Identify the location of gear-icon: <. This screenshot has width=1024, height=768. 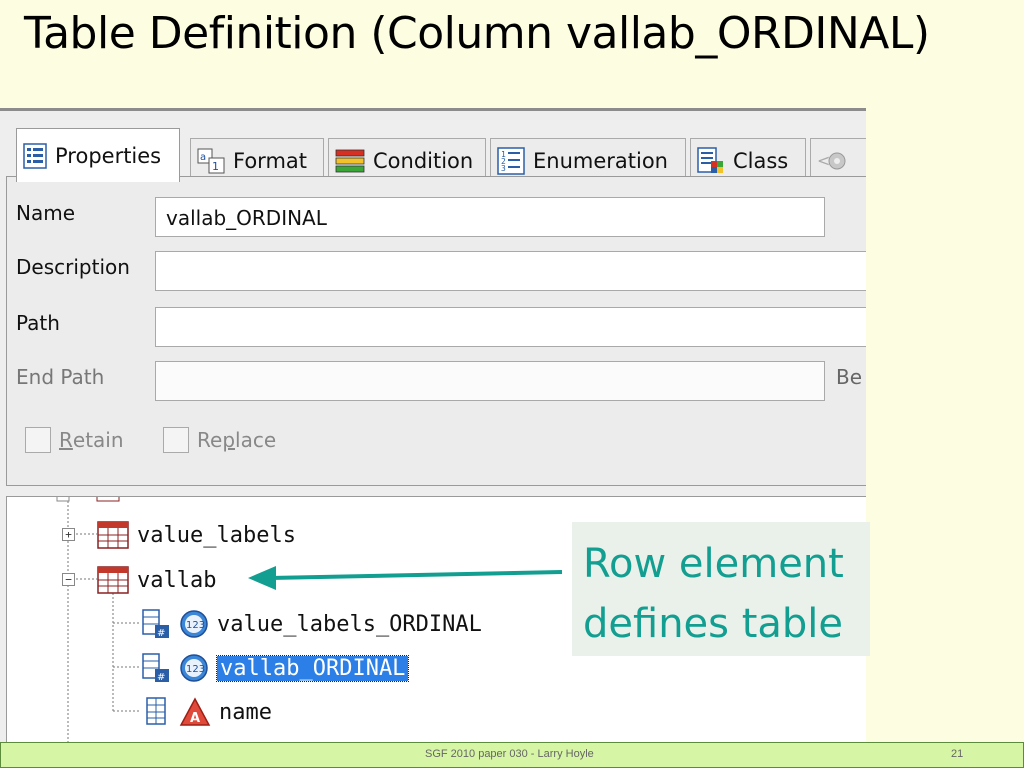
(834, 161).